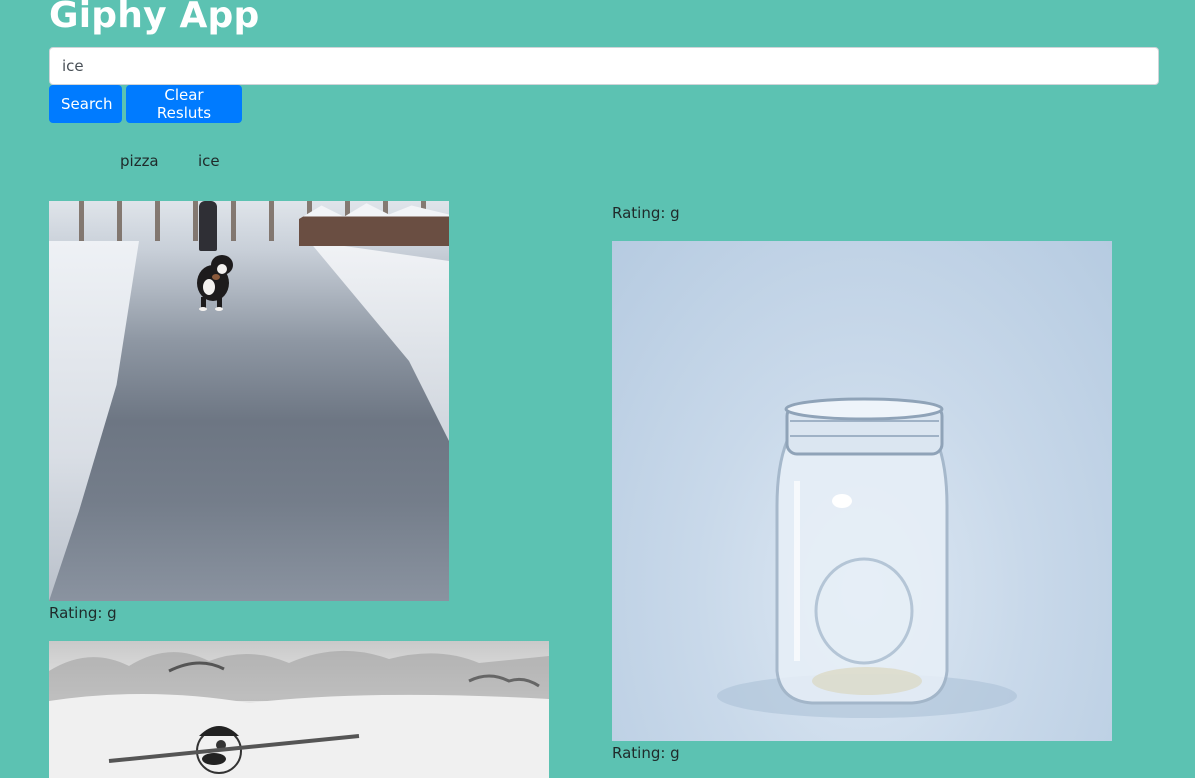 This screenshot has width=1195, height=778. Describe the element at coordinates (604, 66) in the screenshot. I see `search-input` at that location.